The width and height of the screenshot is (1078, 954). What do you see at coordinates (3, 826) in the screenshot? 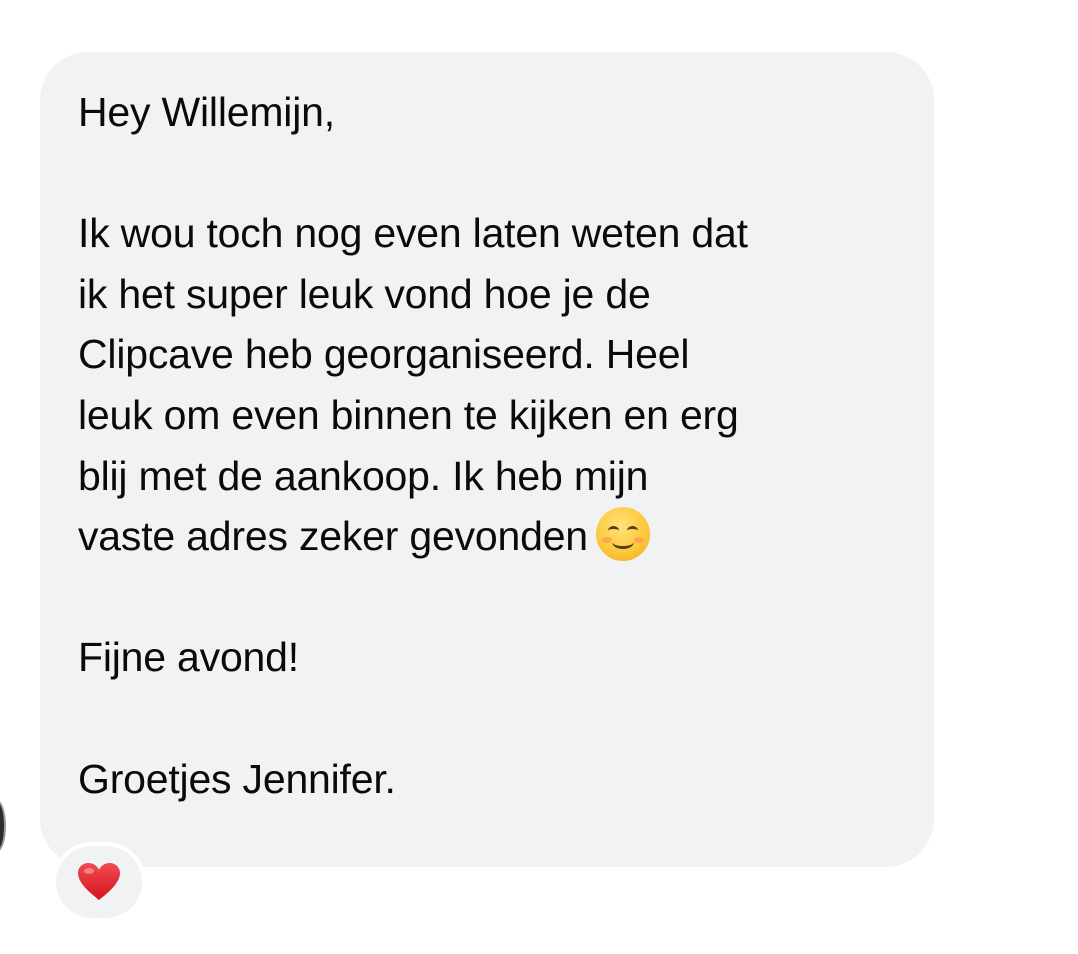
I see `sender-avatar` at bounding box center [3, 826].